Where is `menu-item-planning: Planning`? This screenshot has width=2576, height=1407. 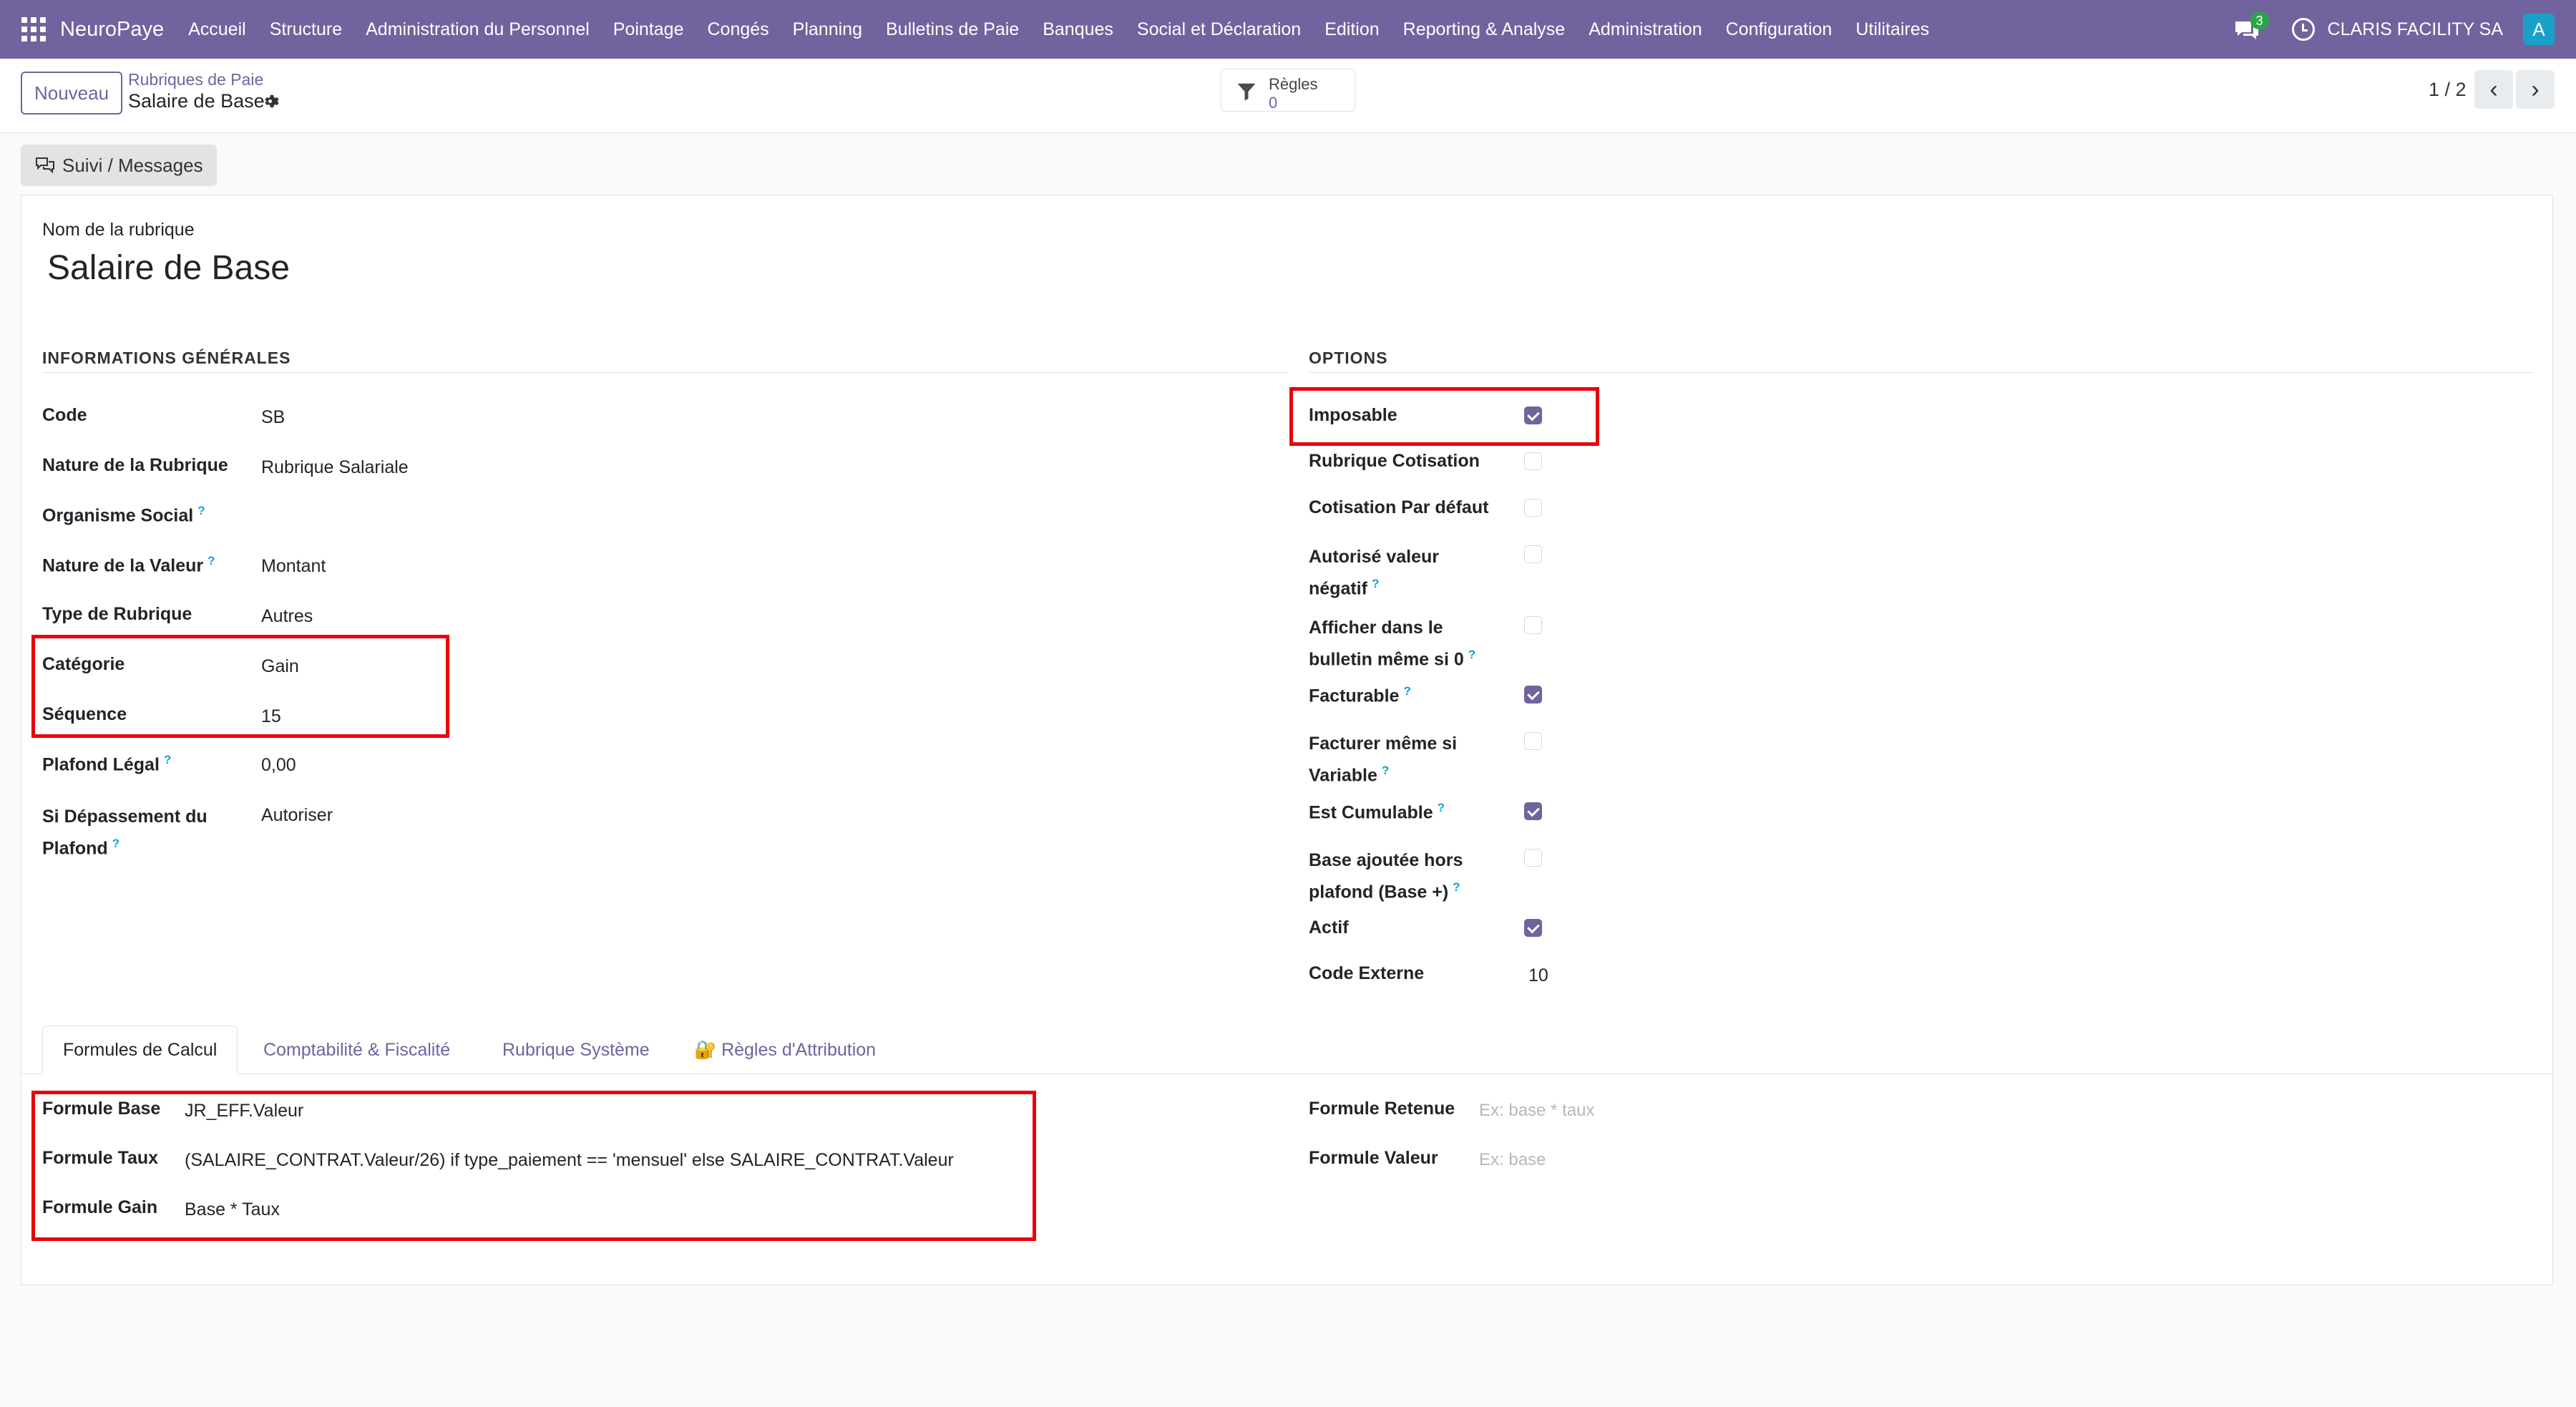
menu-item-planning: Planning is located at coordinates (827, 29).